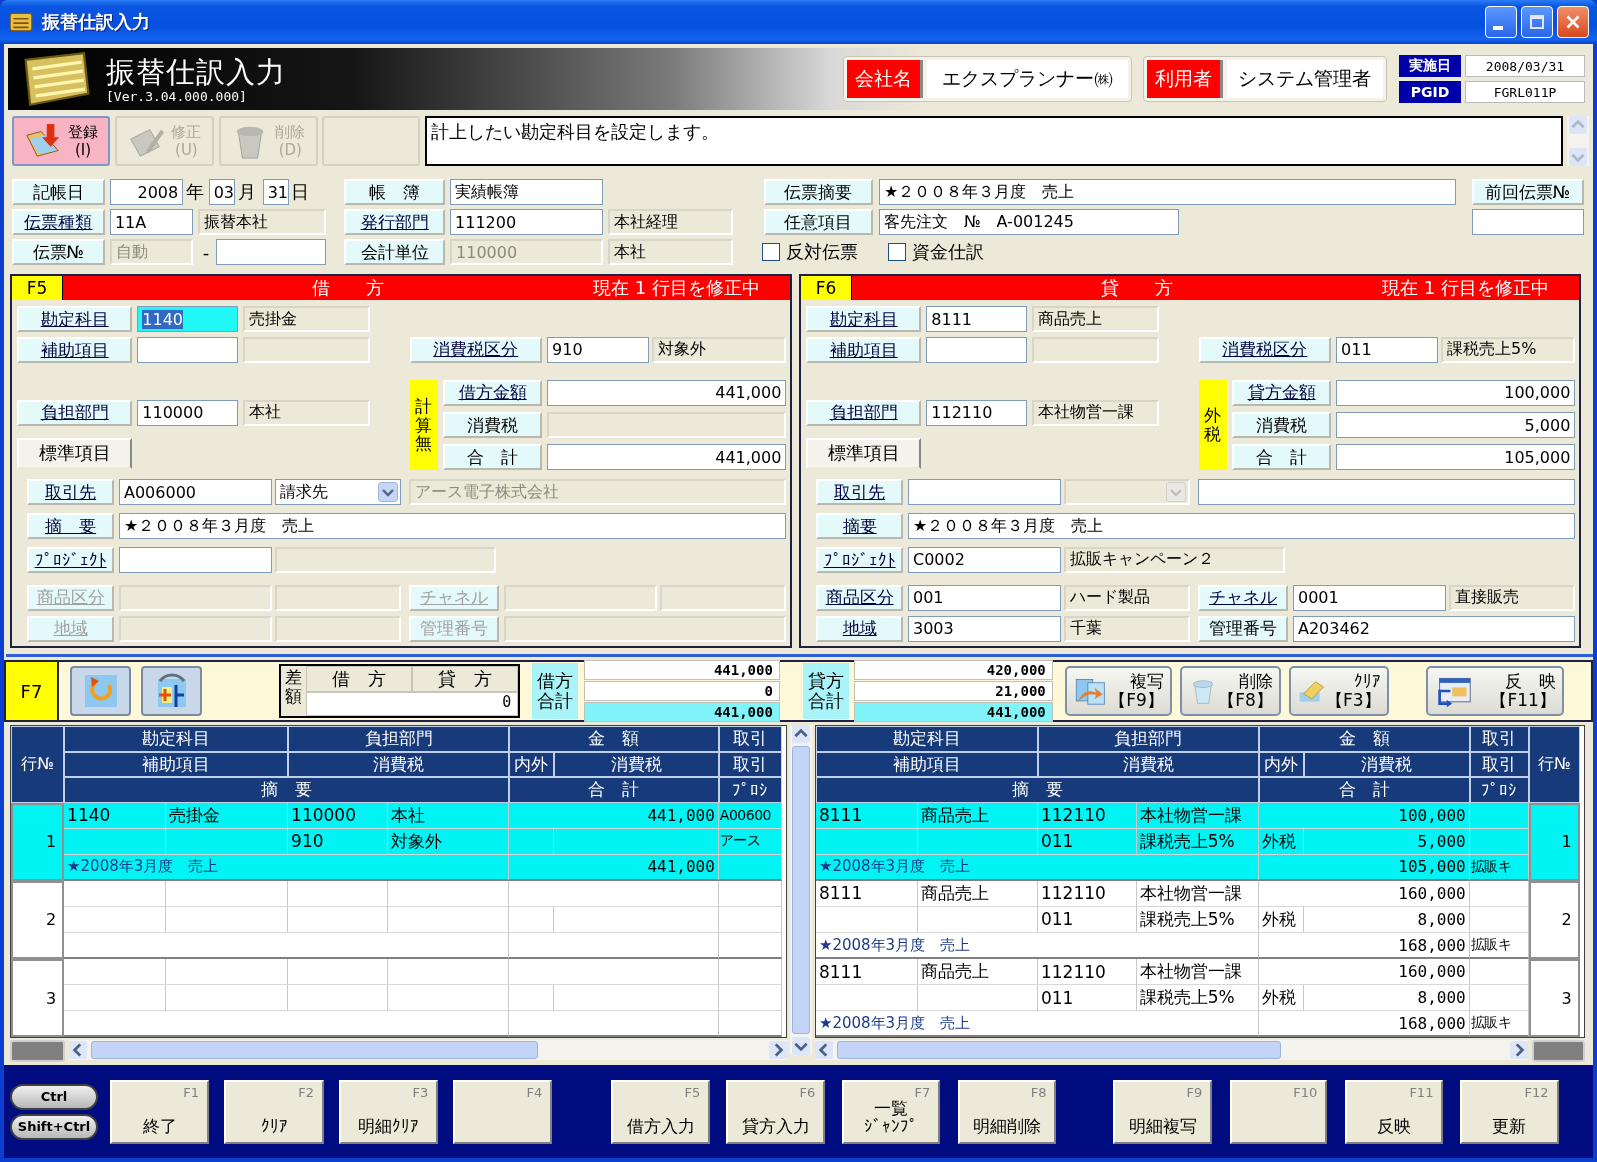 Image resolution: width=1597 pixels, height=1162 pixels. What do you see at coordinates (70, 526) in the screenshot?
I see `field-label: 摘 要` at bounding box center [70, 526].